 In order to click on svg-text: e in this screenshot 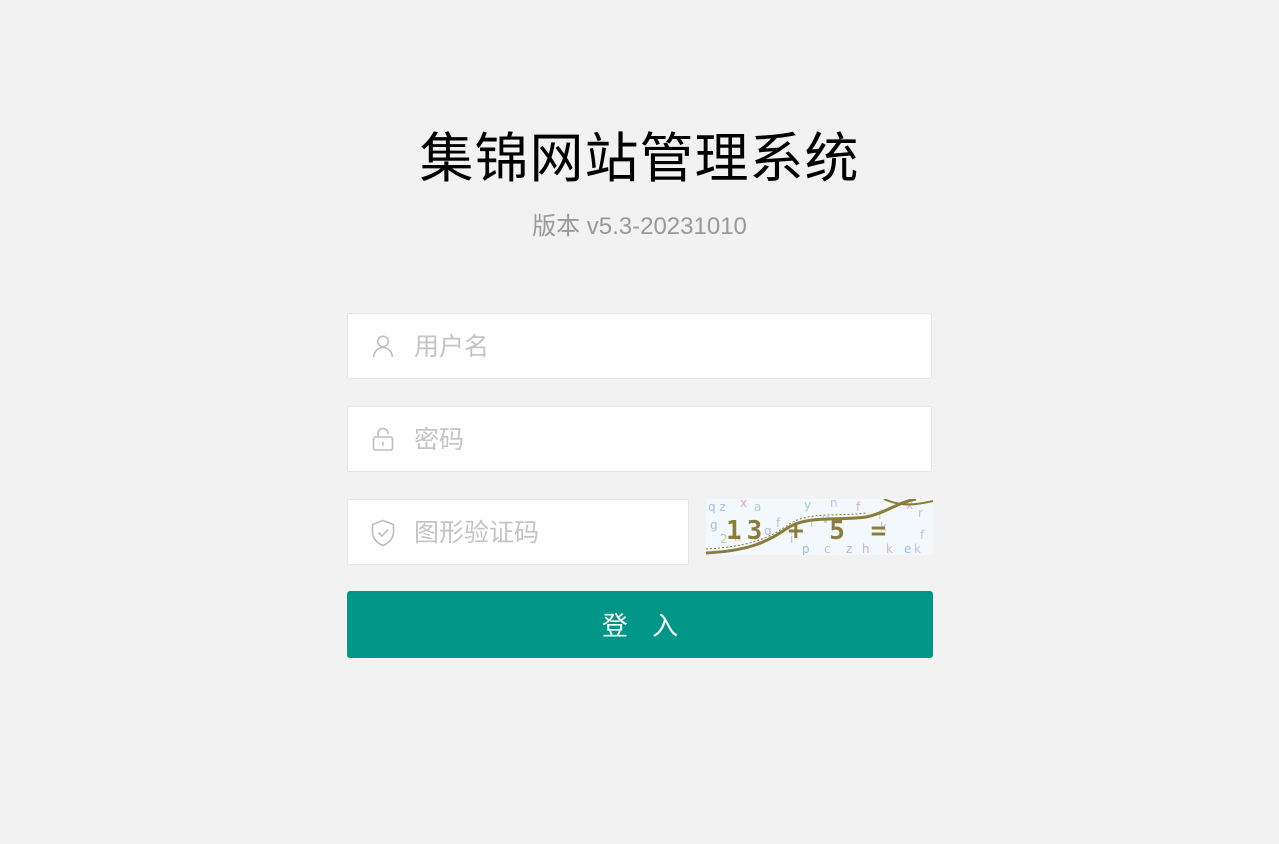, I will do `click(907, 548)`.